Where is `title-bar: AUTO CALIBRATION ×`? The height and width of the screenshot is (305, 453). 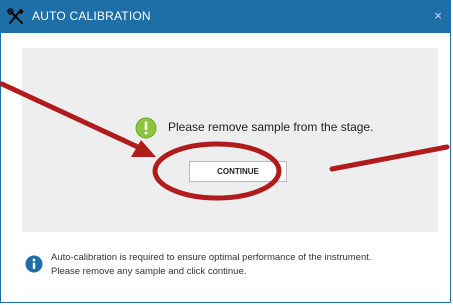
title-bar: AUTO CALIBRATION × is located at coordinates (225, 17).